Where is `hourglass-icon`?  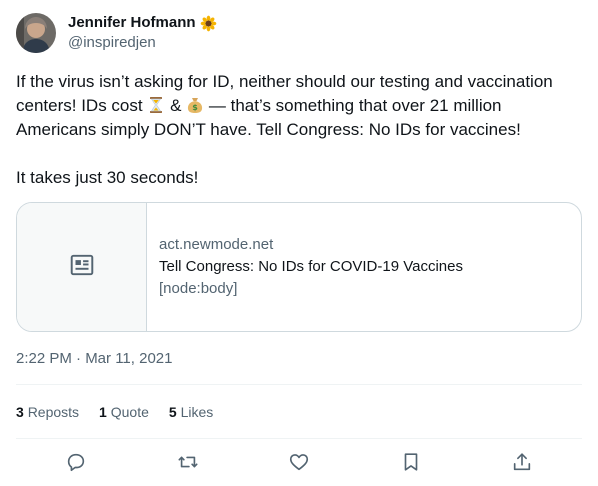
hourglass-icon is located at coordinates (156, 105).